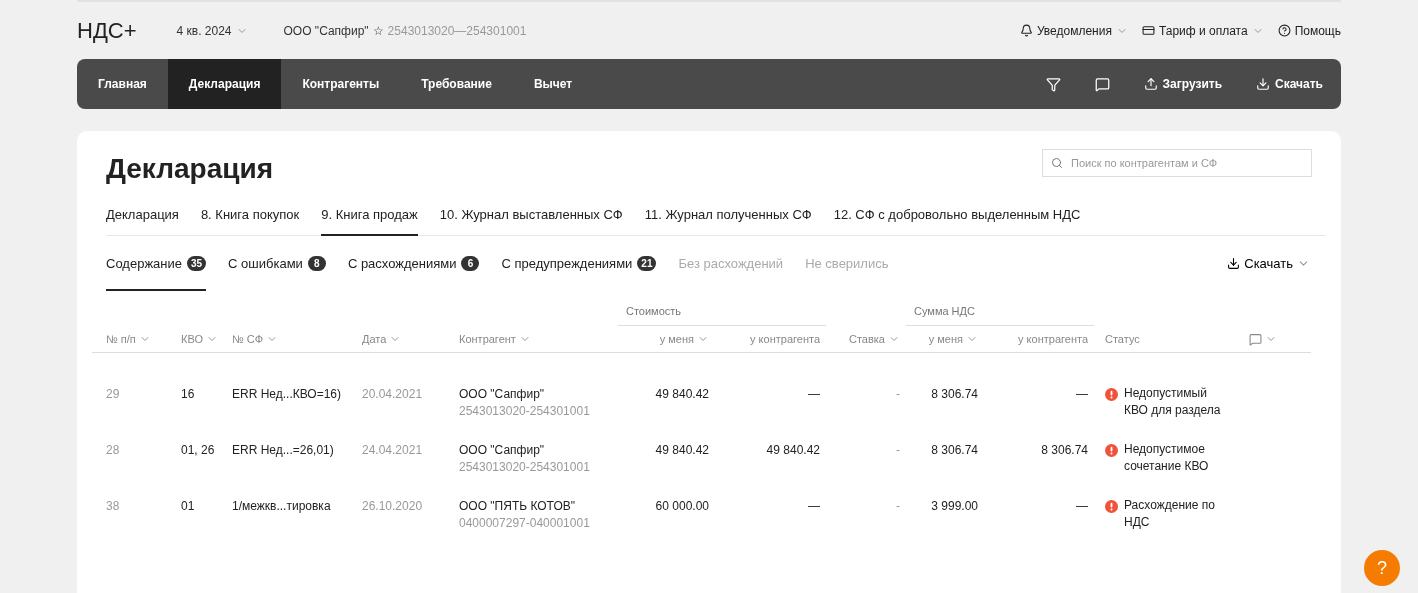 Image resolution: width=1418 pixels, height=593 pixels. Describe the element at coordinates (553, 84) in the screenshot. I see `nav-item: Вычет` at that location.